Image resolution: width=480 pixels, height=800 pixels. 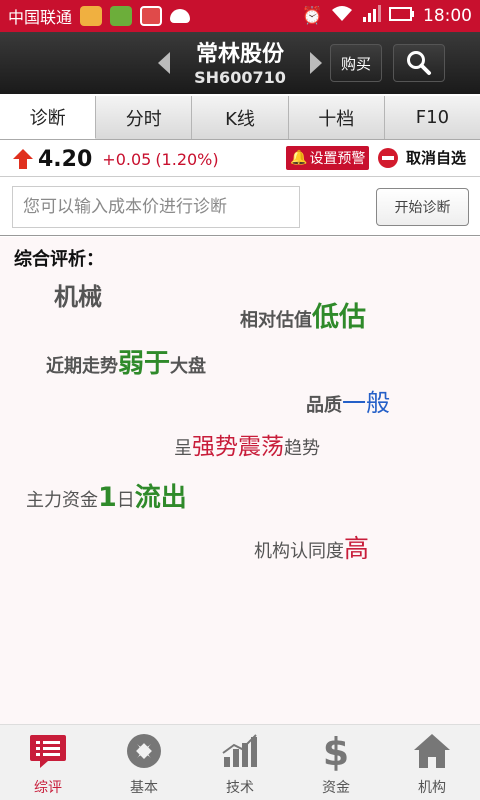 I want to click on valuation-phrase: 相对估值低估, so click(x=303, y=314).